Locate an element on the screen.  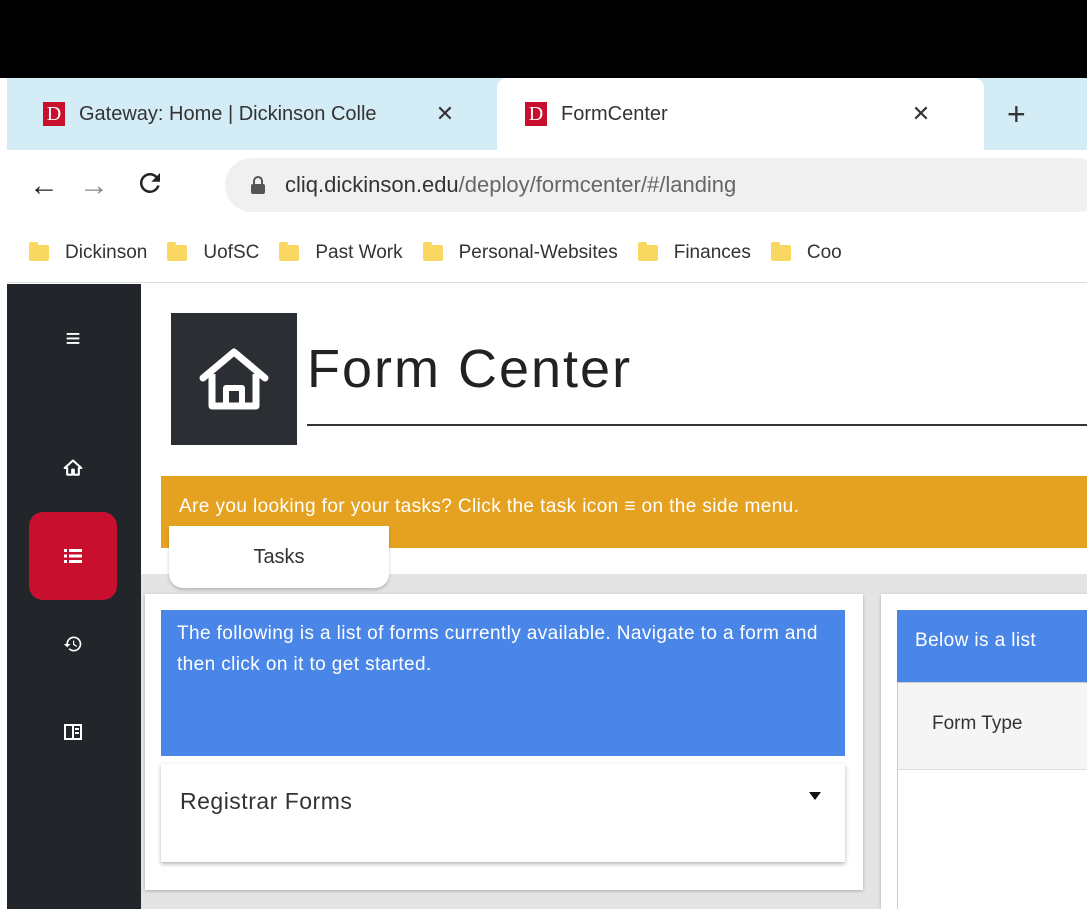
bookmark-coo: Coo is located at coordinates (806, 253).